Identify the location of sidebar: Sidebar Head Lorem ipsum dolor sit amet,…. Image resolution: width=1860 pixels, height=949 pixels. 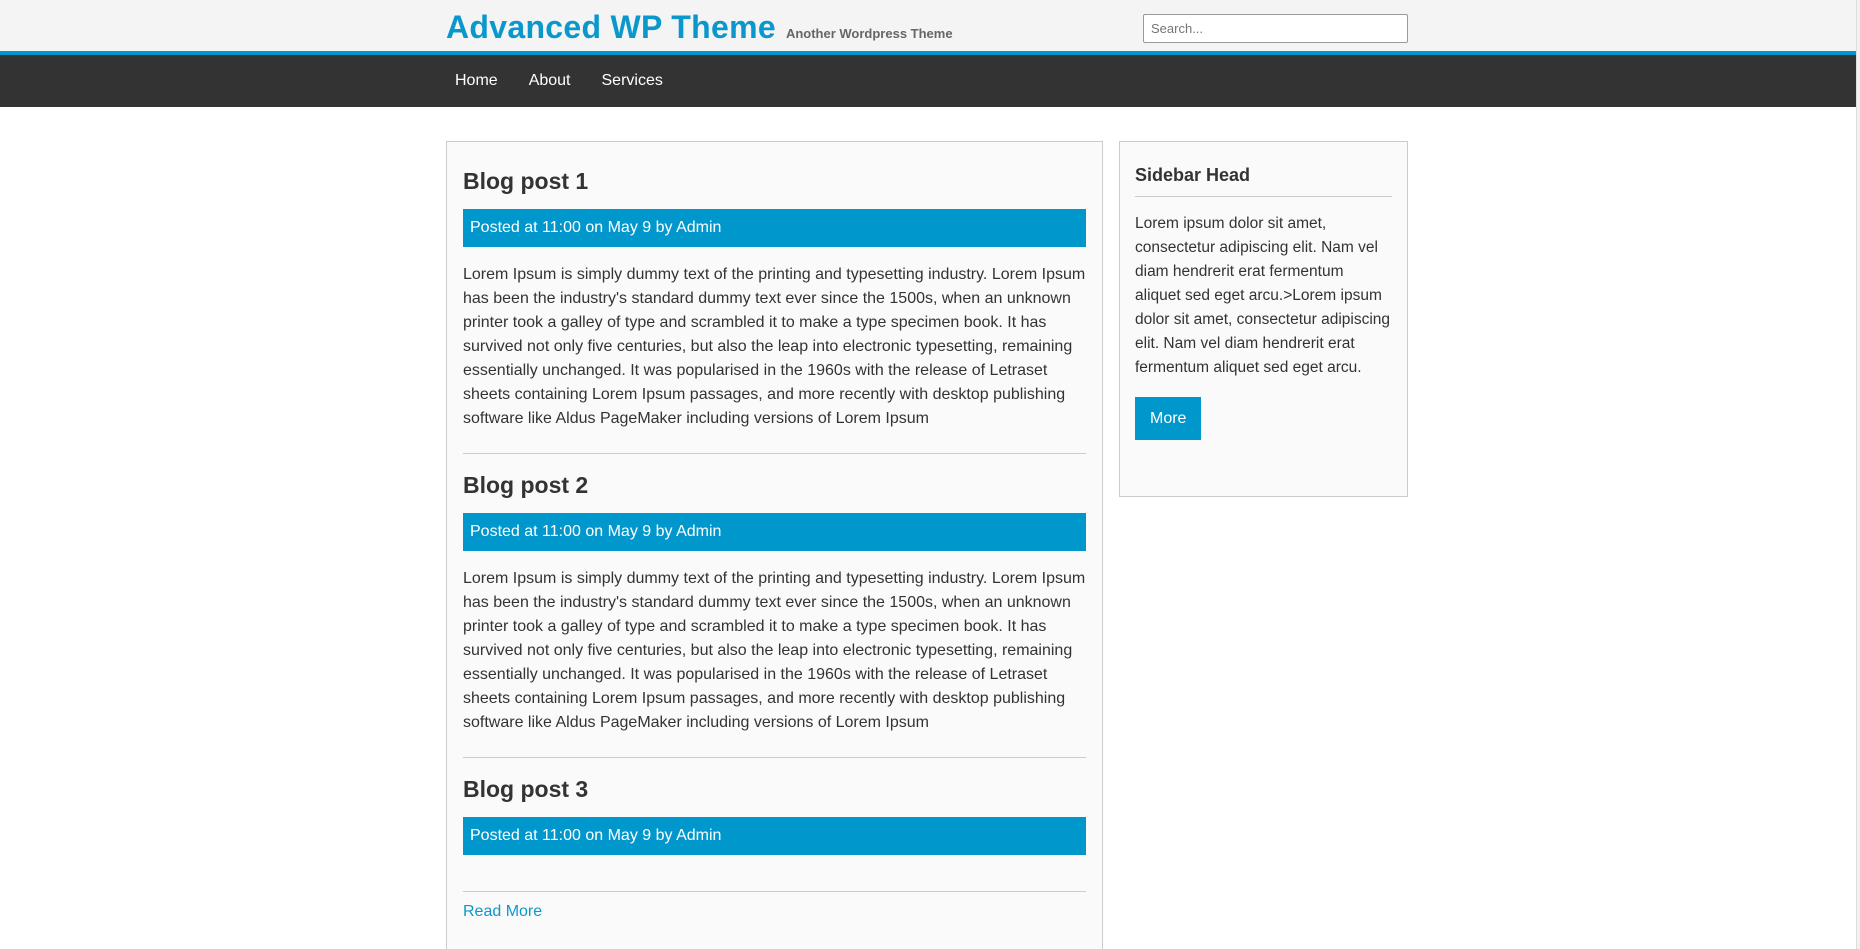
(1263, 319).